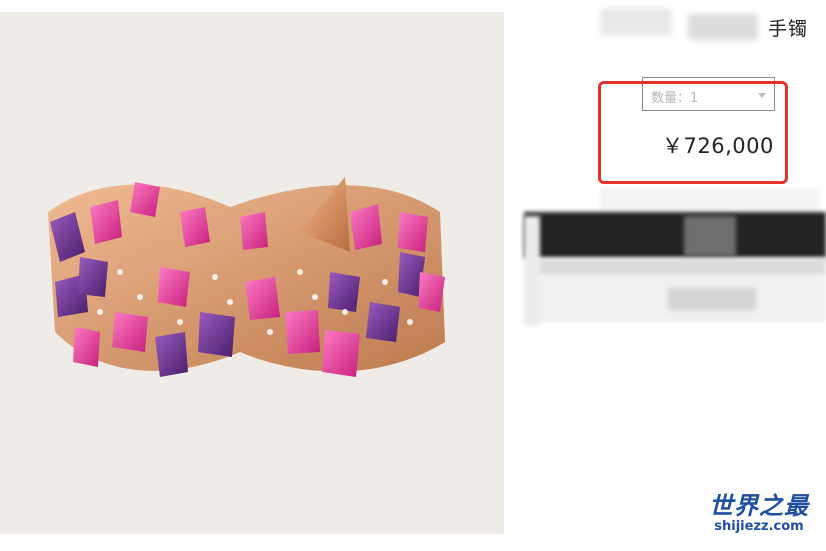  I want to click on watermark: 世界之最 shijiezz.com, so click(759, 514).